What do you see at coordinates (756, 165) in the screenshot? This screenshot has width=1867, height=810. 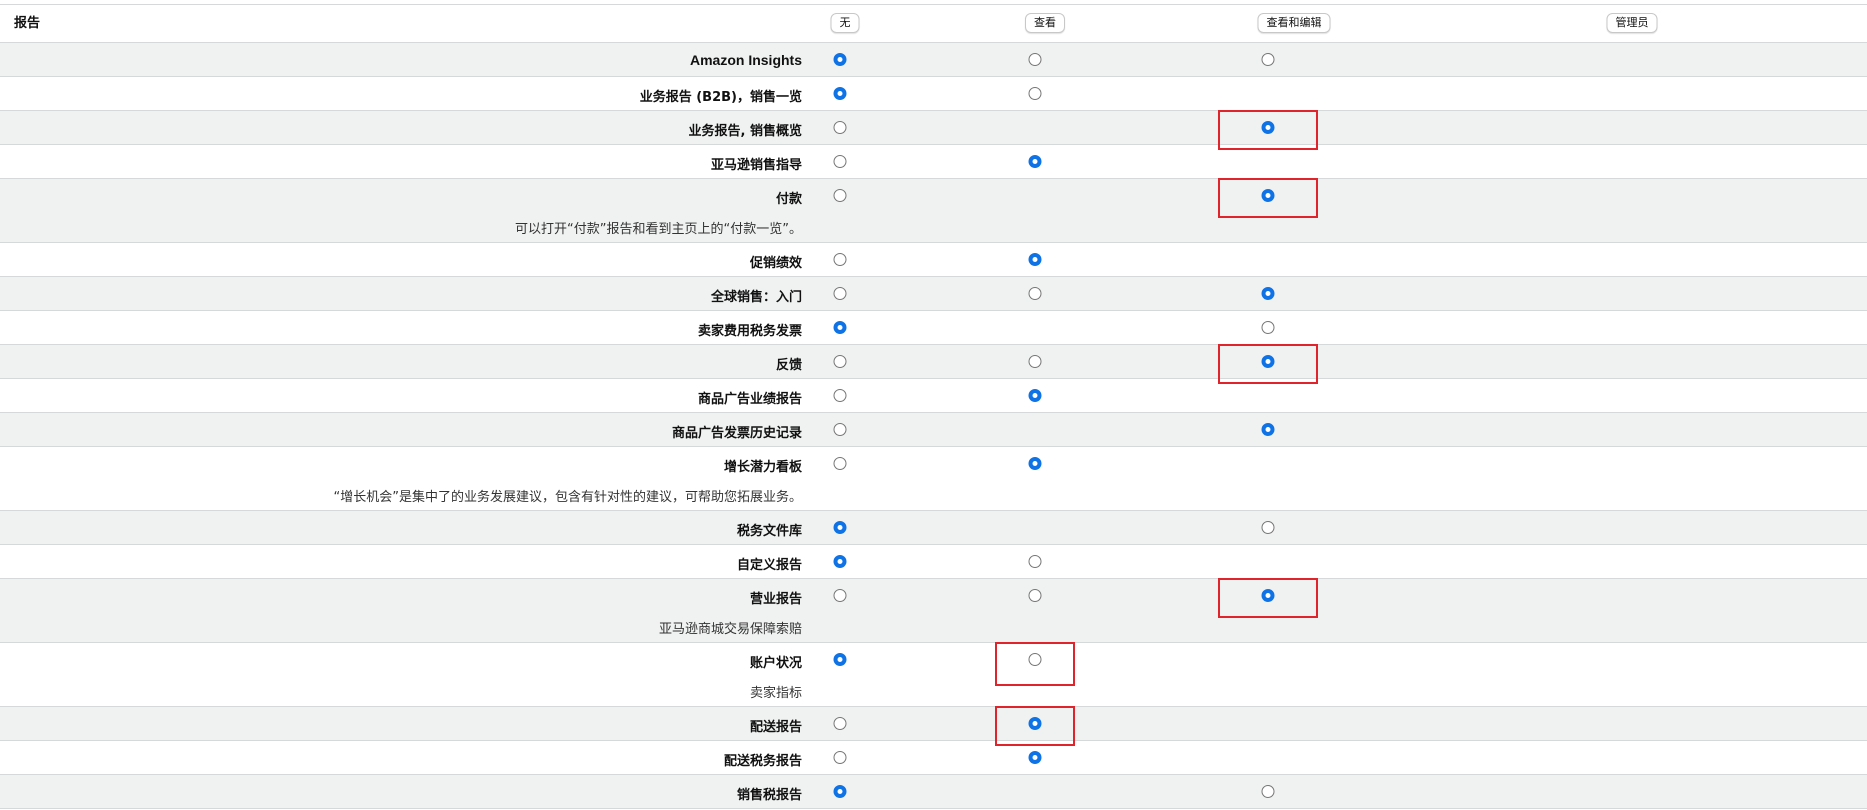 I see `row-label: 亚马逊销售指导` at bounding box center [756, 165].